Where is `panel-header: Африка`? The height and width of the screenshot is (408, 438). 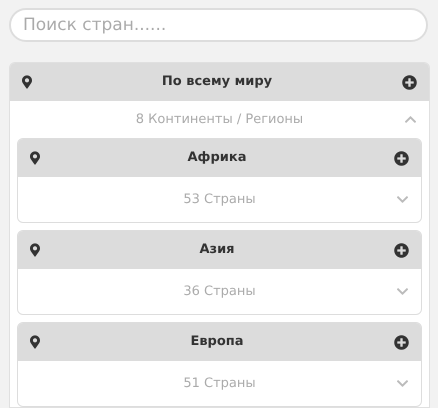
panel-header: Африка is located at coordinates (219, 158).